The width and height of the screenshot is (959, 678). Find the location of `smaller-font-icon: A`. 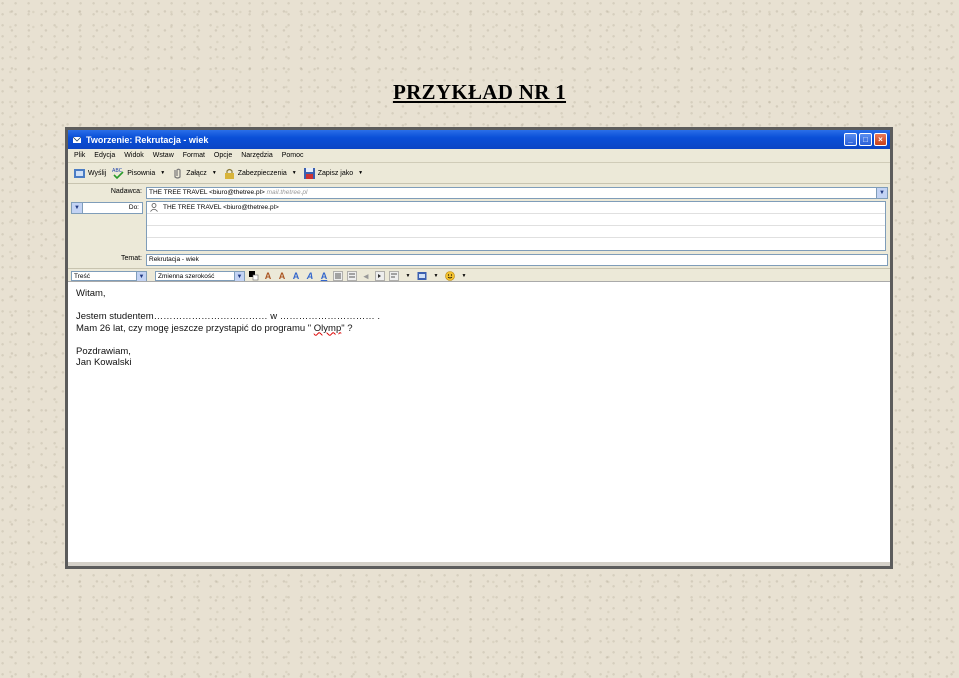

smaller-font-icon: A is located at coordinates (268, 276).